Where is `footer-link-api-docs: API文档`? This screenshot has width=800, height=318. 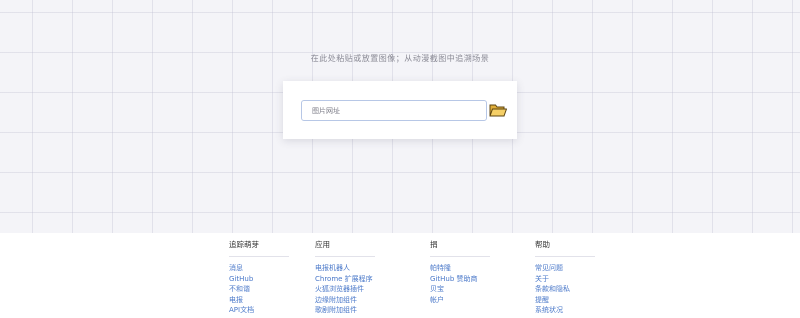
footer-link-api-docs: API文档 is located at coordinates (259, 310).